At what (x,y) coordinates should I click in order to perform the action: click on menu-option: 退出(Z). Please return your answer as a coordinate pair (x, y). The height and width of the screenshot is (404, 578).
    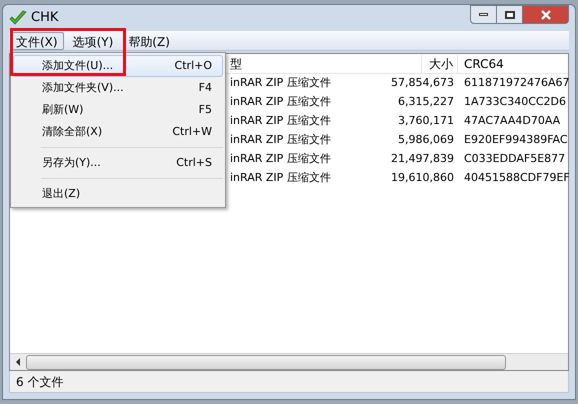
    Looking at the image, I should click on (118, 194).